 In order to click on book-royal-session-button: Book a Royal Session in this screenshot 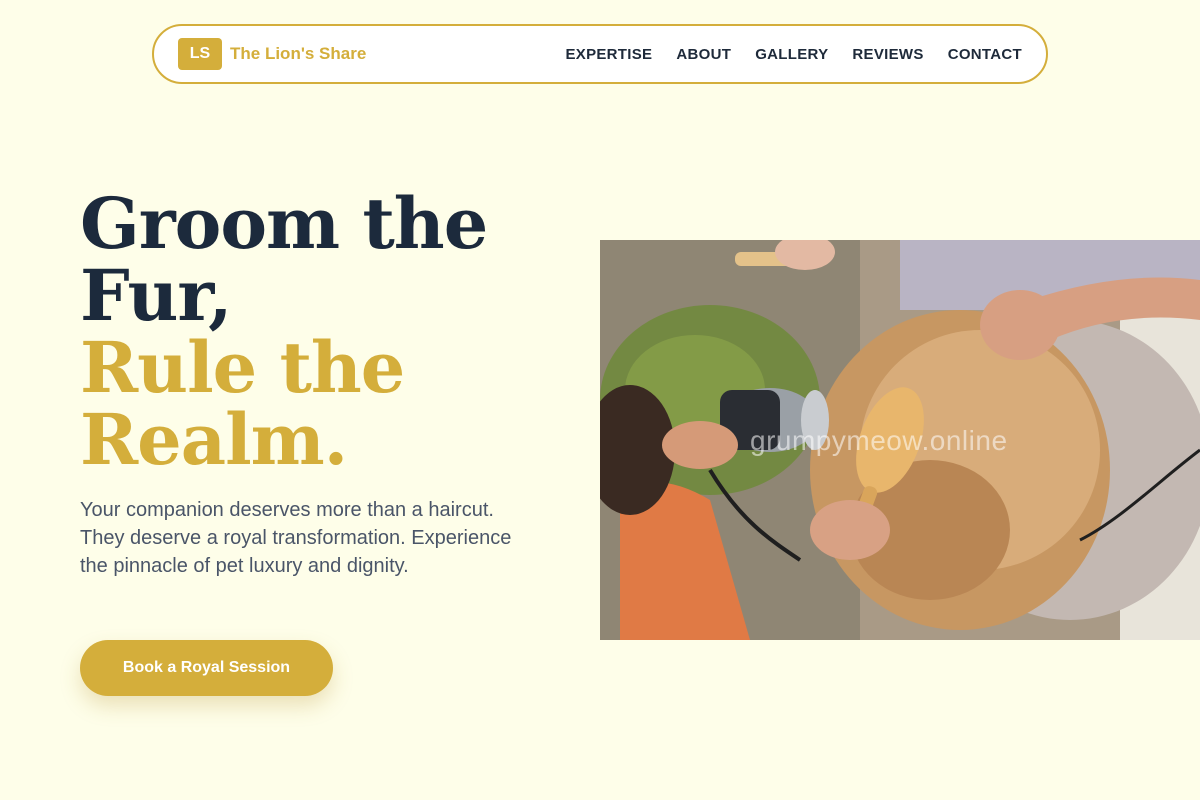, I will do `click(206, 668)`.